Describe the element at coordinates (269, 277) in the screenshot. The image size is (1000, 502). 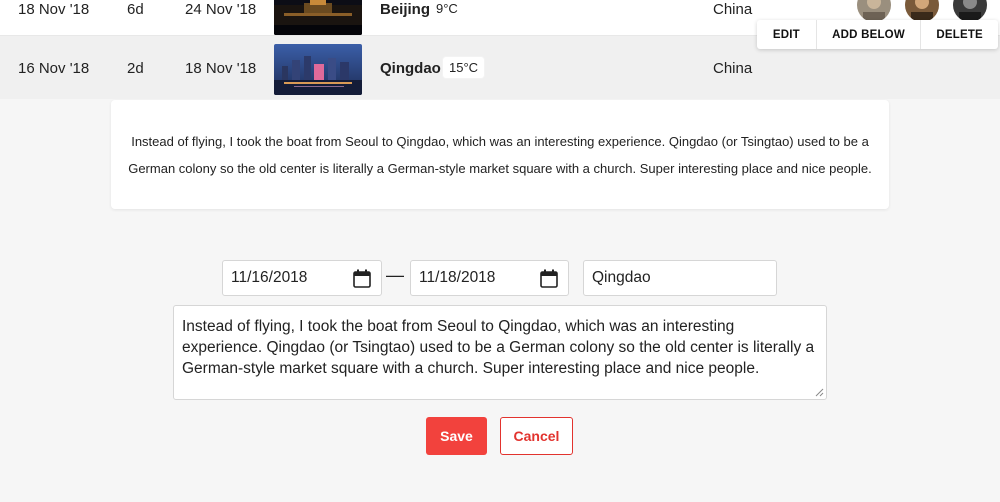
I see `start-date-value: 11/16/2018` at that location.